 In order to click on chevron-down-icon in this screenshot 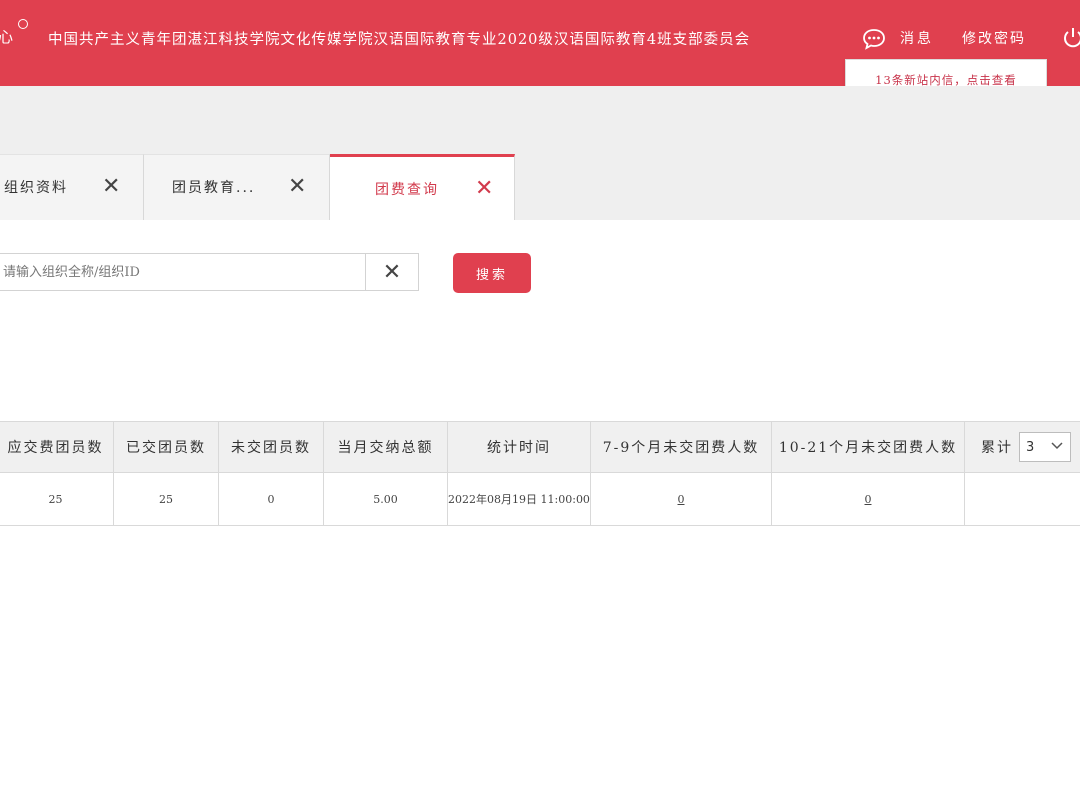, I will do `click(1057, 446)`.